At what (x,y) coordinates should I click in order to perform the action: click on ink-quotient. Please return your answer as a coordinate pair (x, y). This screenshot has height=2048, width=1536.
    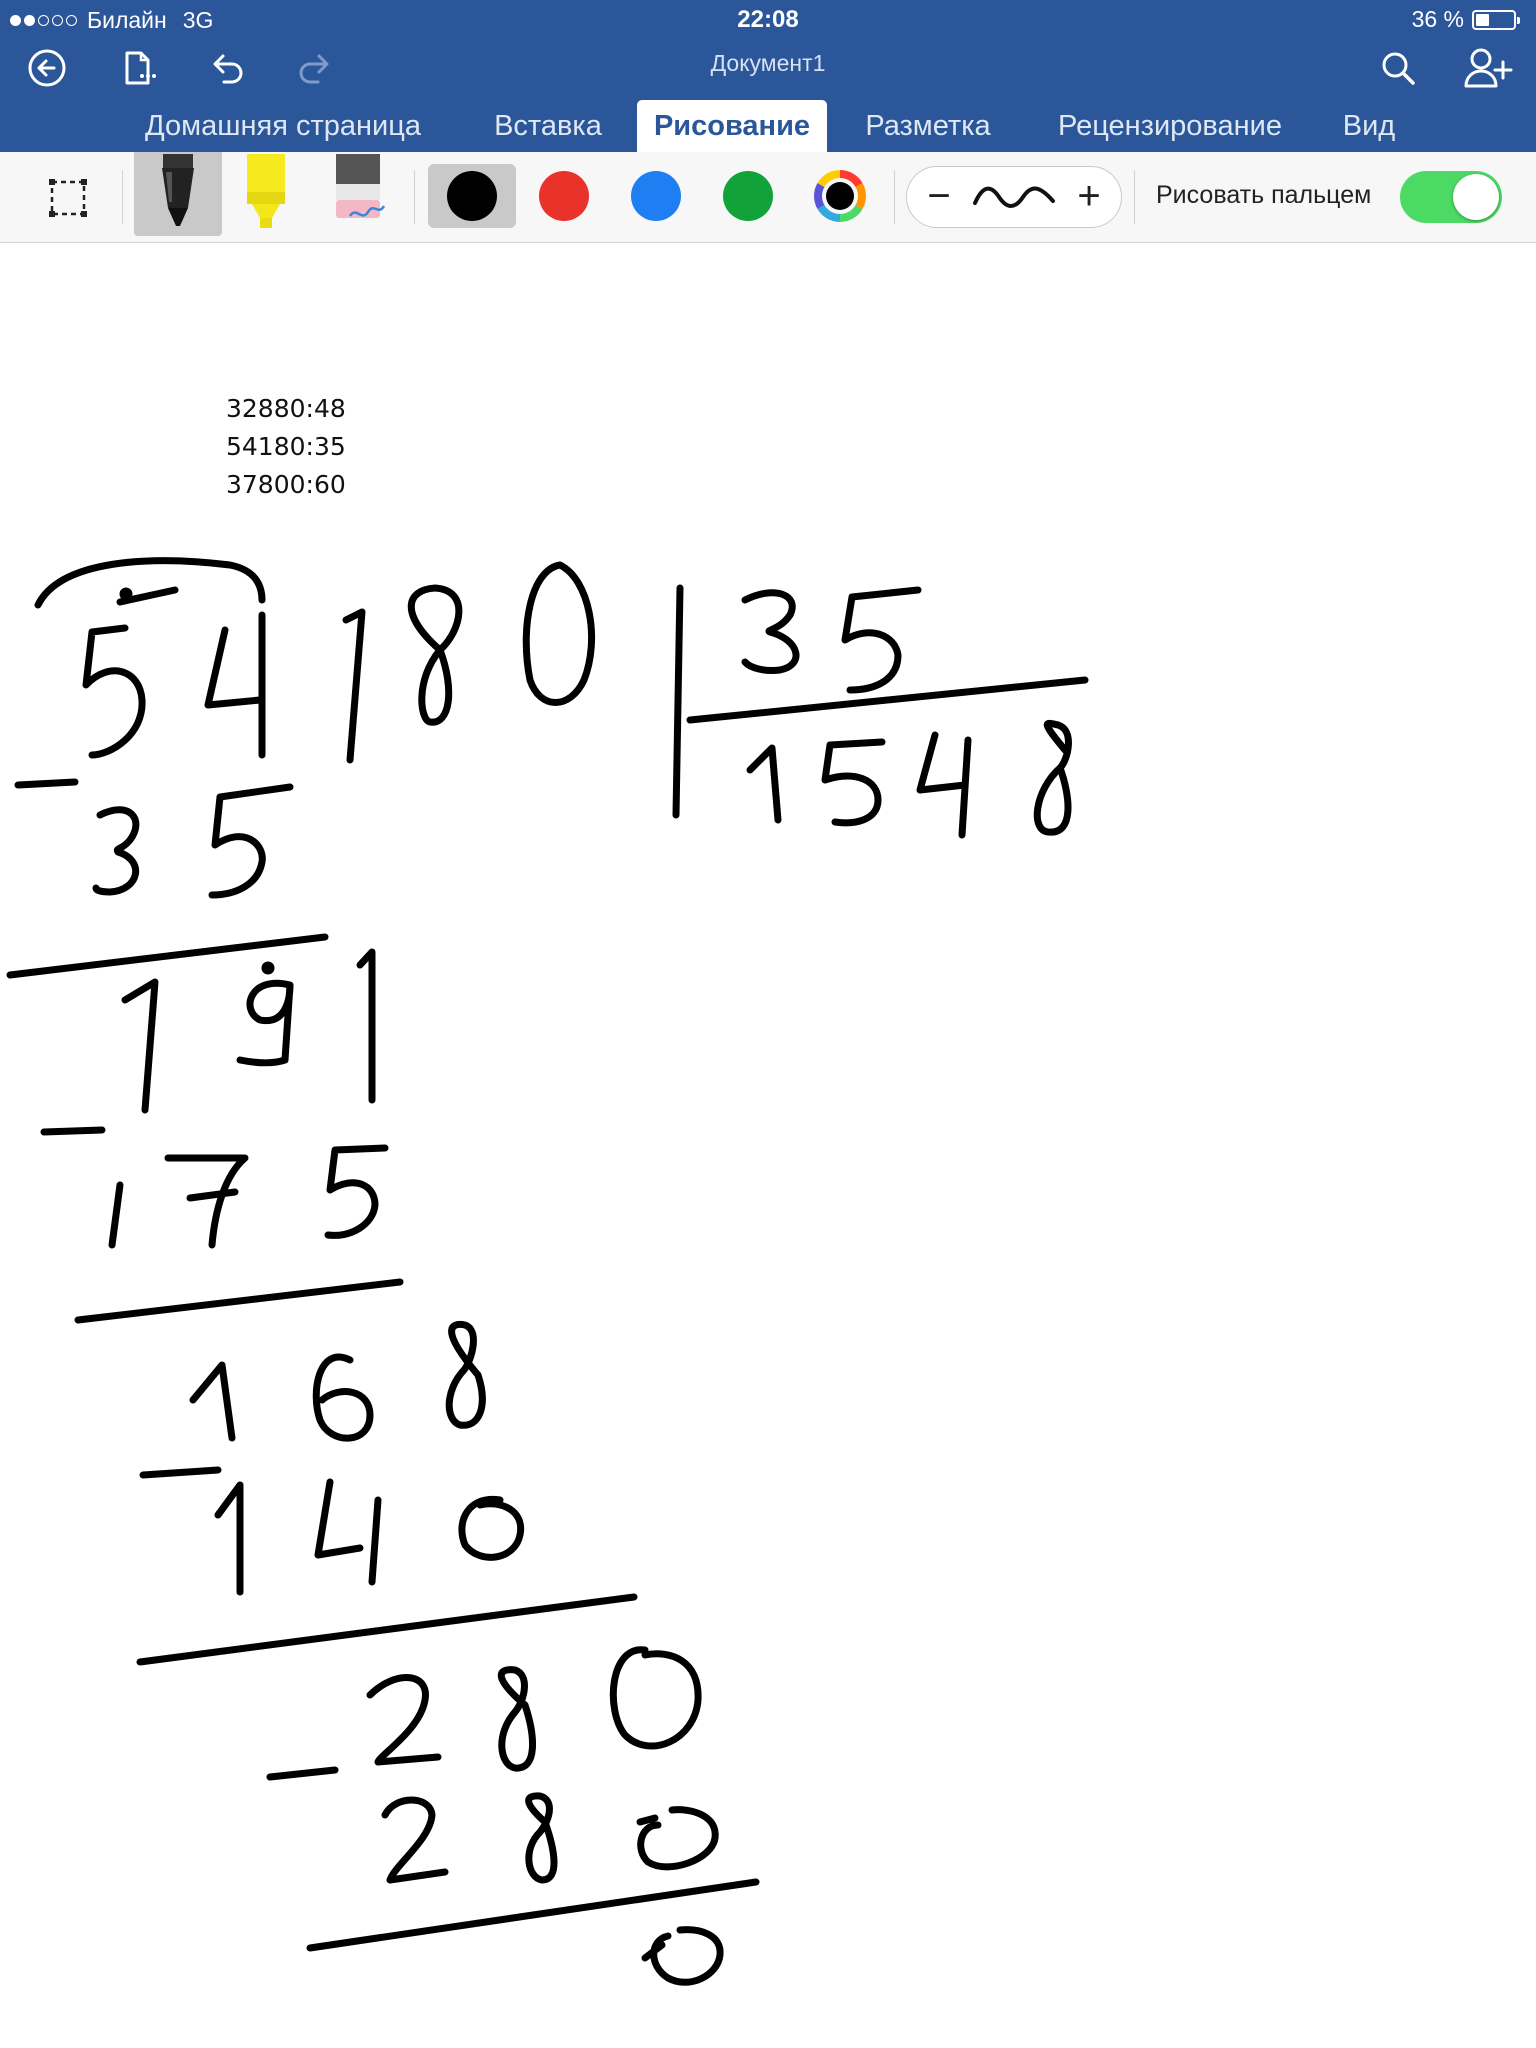
    Looking at the image, I should click on (909, 779).